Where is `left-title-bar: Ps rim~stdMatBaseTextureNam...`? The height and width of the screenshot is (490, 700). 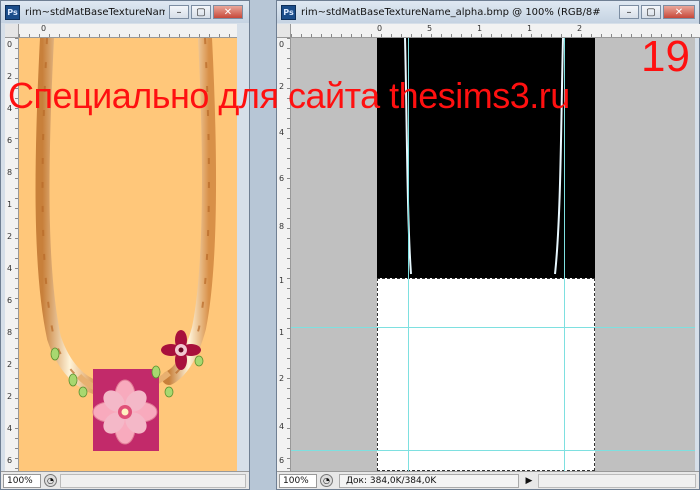 left-title-bar: Ps rim~stdMatBaseTextureNam... is located at coordinates (125, 12).